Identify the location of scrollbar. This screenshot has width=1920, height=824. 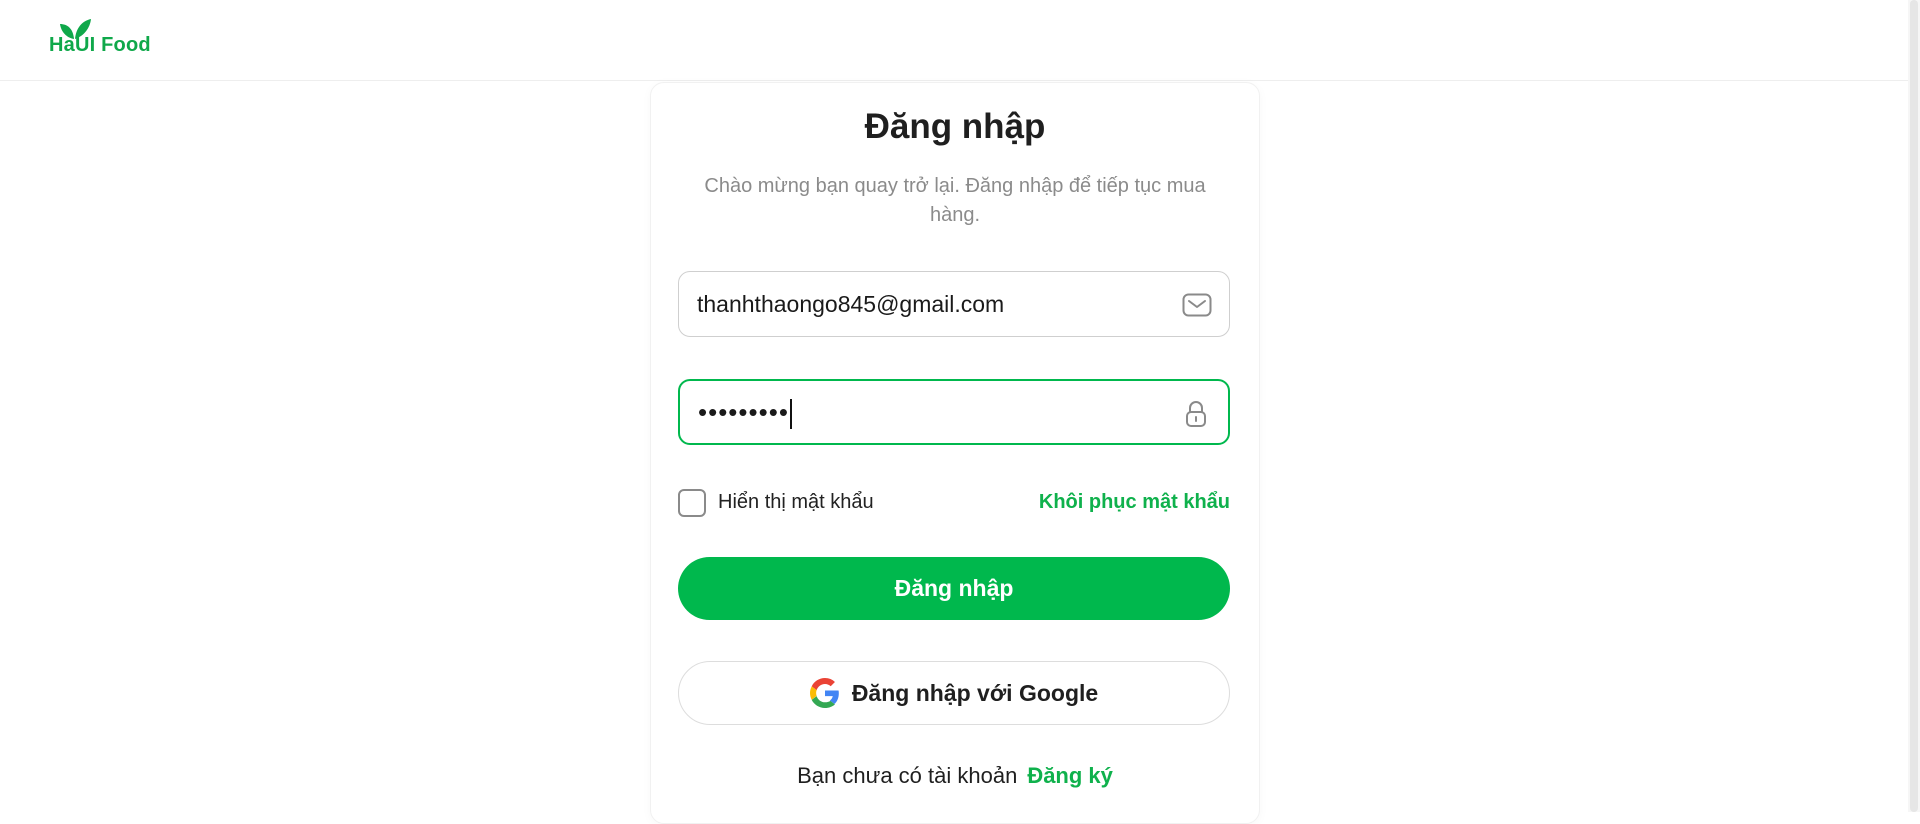
(1914, 406).